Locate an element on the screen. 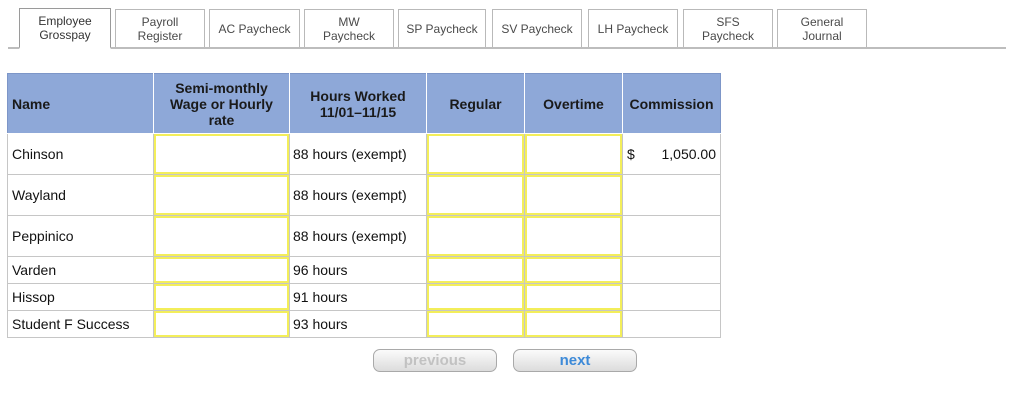  tab-employee-grosspay: Employee Grosspay is located at coordinates (65, 28).